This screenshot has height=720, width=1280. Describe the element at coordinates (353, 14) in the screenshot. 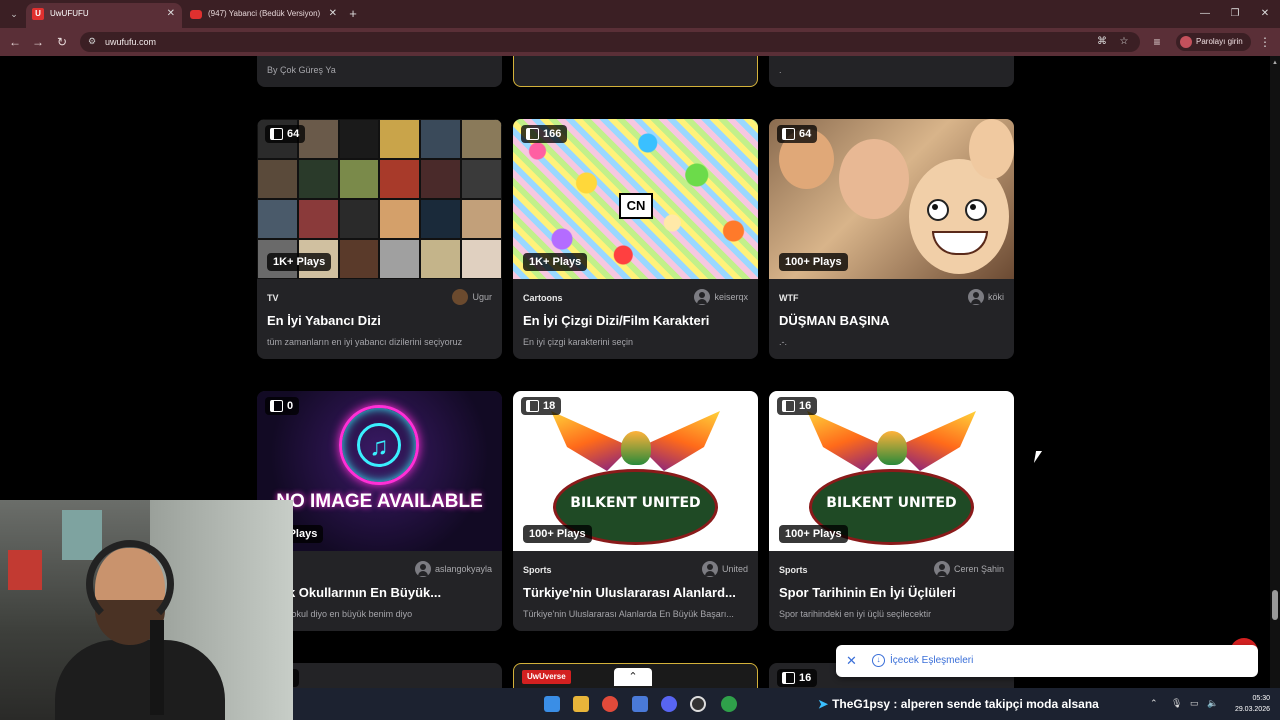

I see `new-tab-button: +` at that location.